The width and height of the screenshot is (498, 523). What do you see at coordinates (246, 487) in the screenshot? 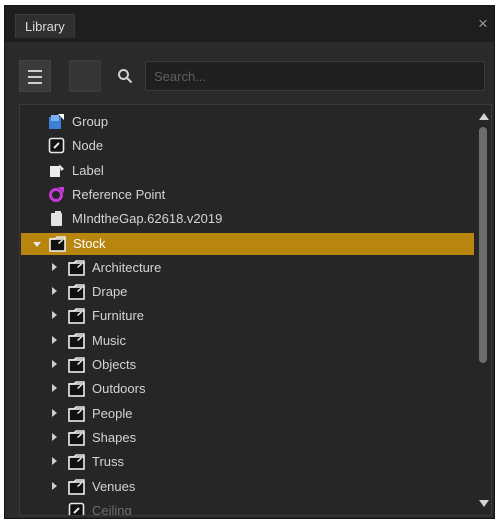
I see `tree-item-venues: Venues` at bounding box center [246, 487].